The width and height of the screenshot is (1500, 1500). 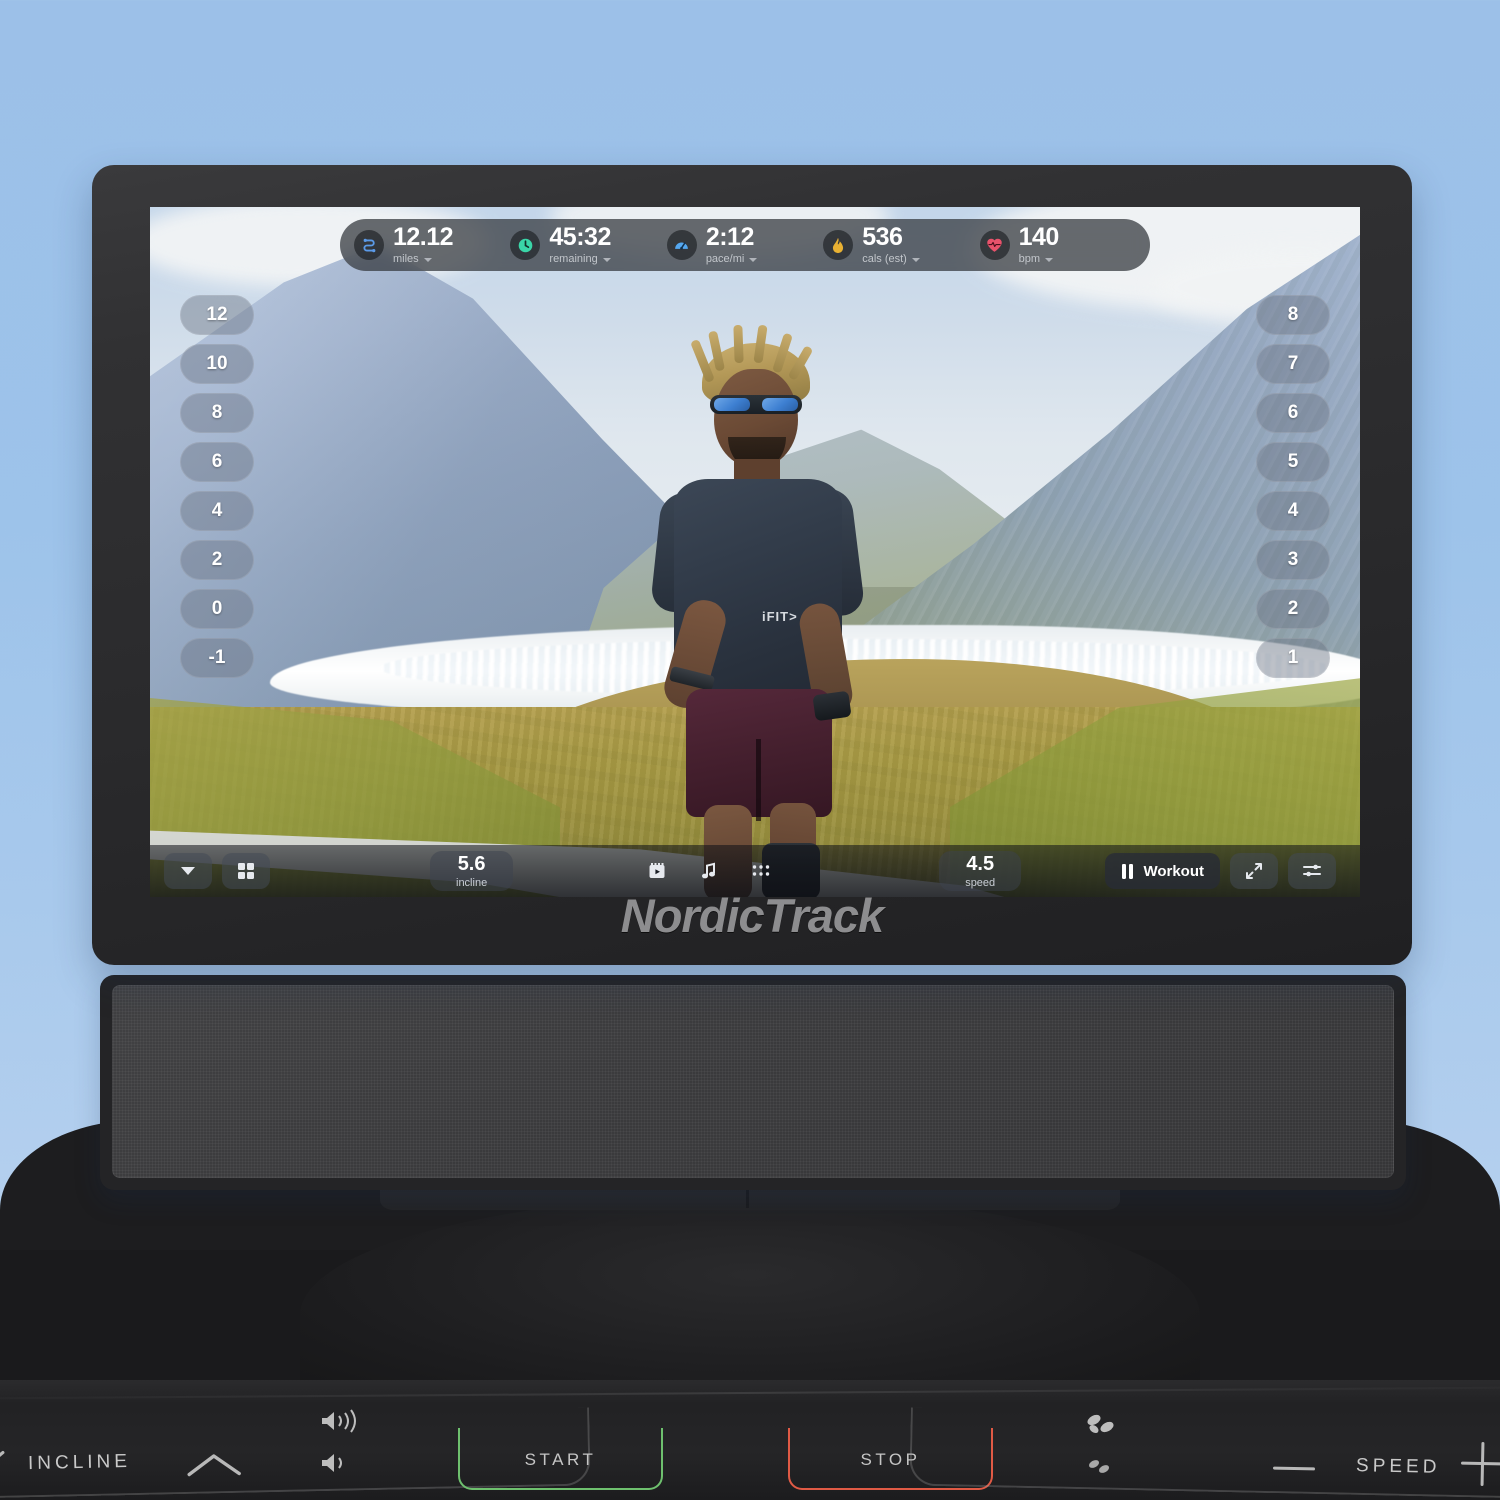 I want to click on speed-pill: 3, so click(x=1293, y=560).